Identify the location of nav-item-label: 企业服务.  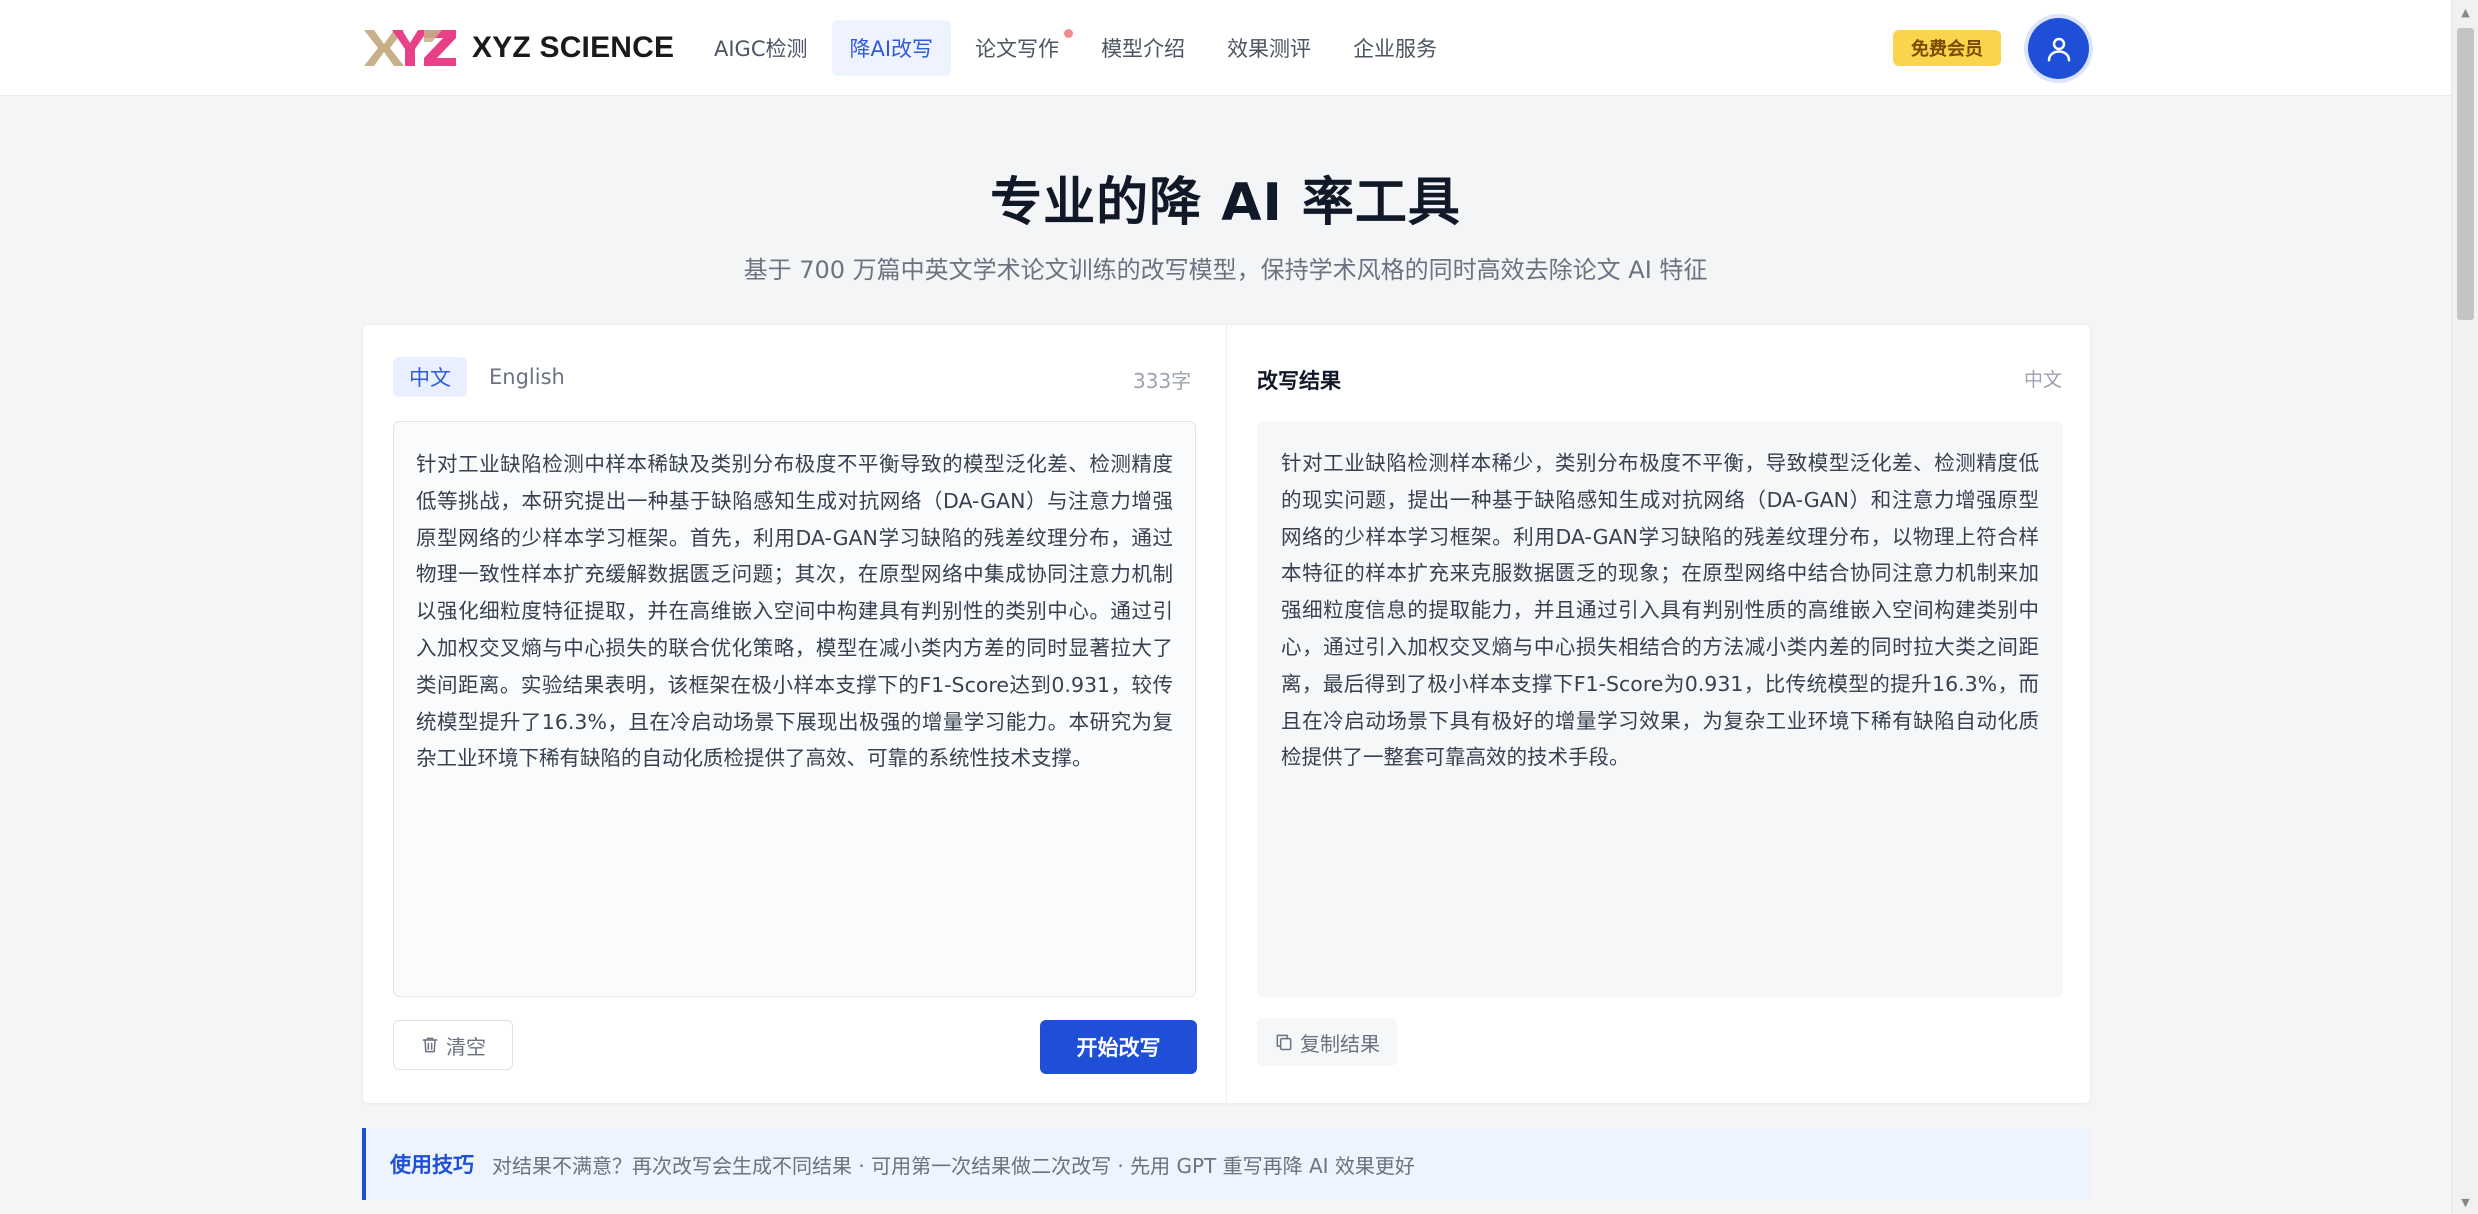
(1395, 49).